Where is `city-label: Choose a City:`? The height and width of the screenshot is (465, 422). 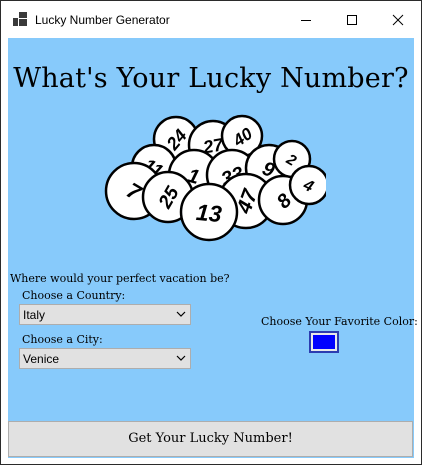
city-label: Choose a City: is located at coordinates (62, 339).